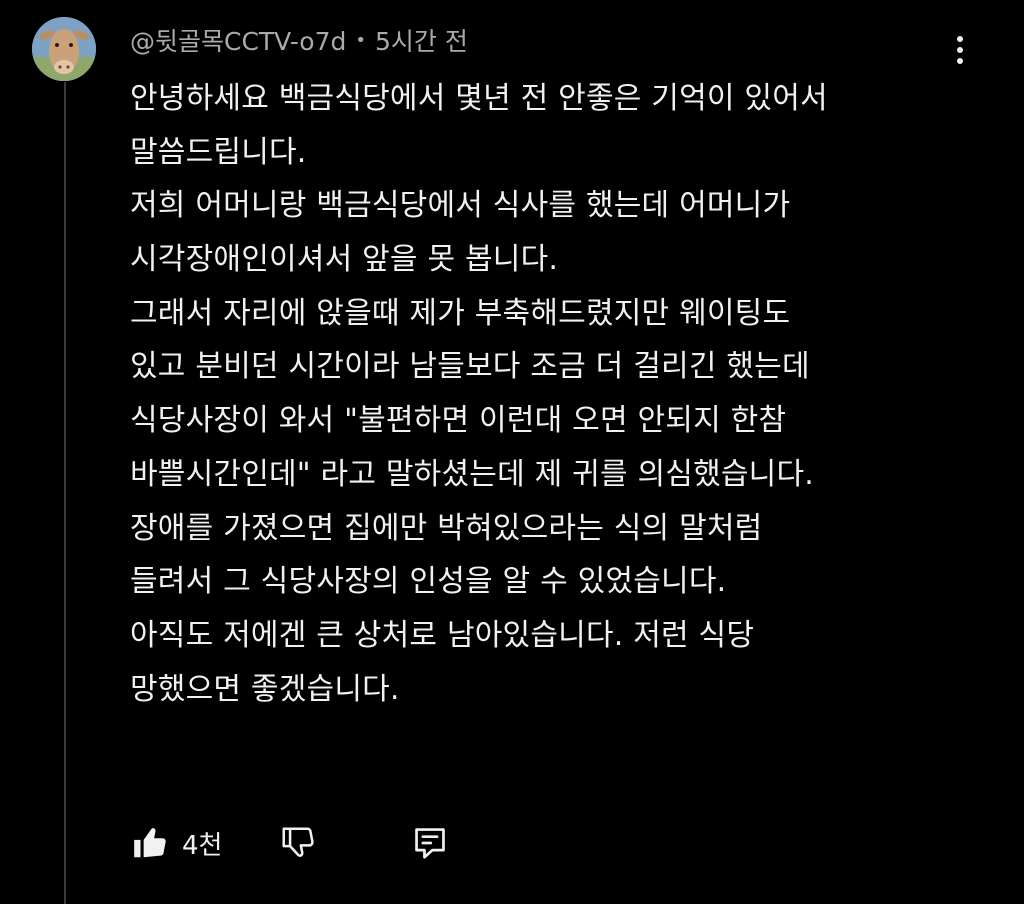 This screenshot has height=904, width=1024. What do you see at coordinates (472, 474) in the screenshot?
I see `comment-line: 바쁠시간인데" 라고 말하셨는데 제 귀를 의심했습니다.` at bounding box center [472, 474].